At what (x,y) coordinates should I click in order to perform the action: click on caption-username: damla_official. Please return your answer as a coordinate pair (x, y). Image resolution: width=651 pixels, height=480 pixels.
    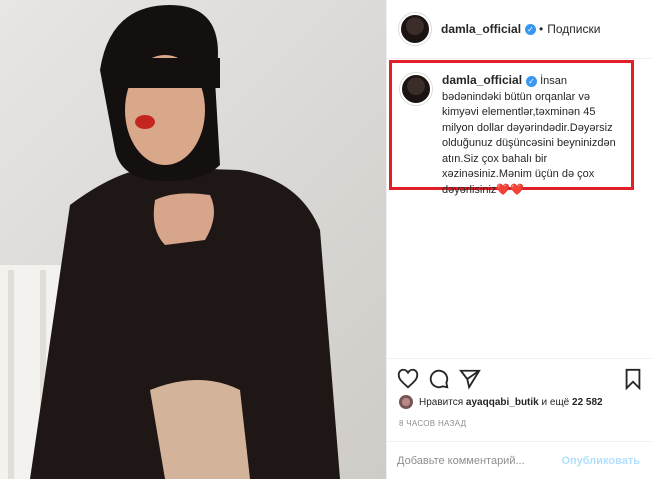
    Looking at the image, I should click on (482, 80).